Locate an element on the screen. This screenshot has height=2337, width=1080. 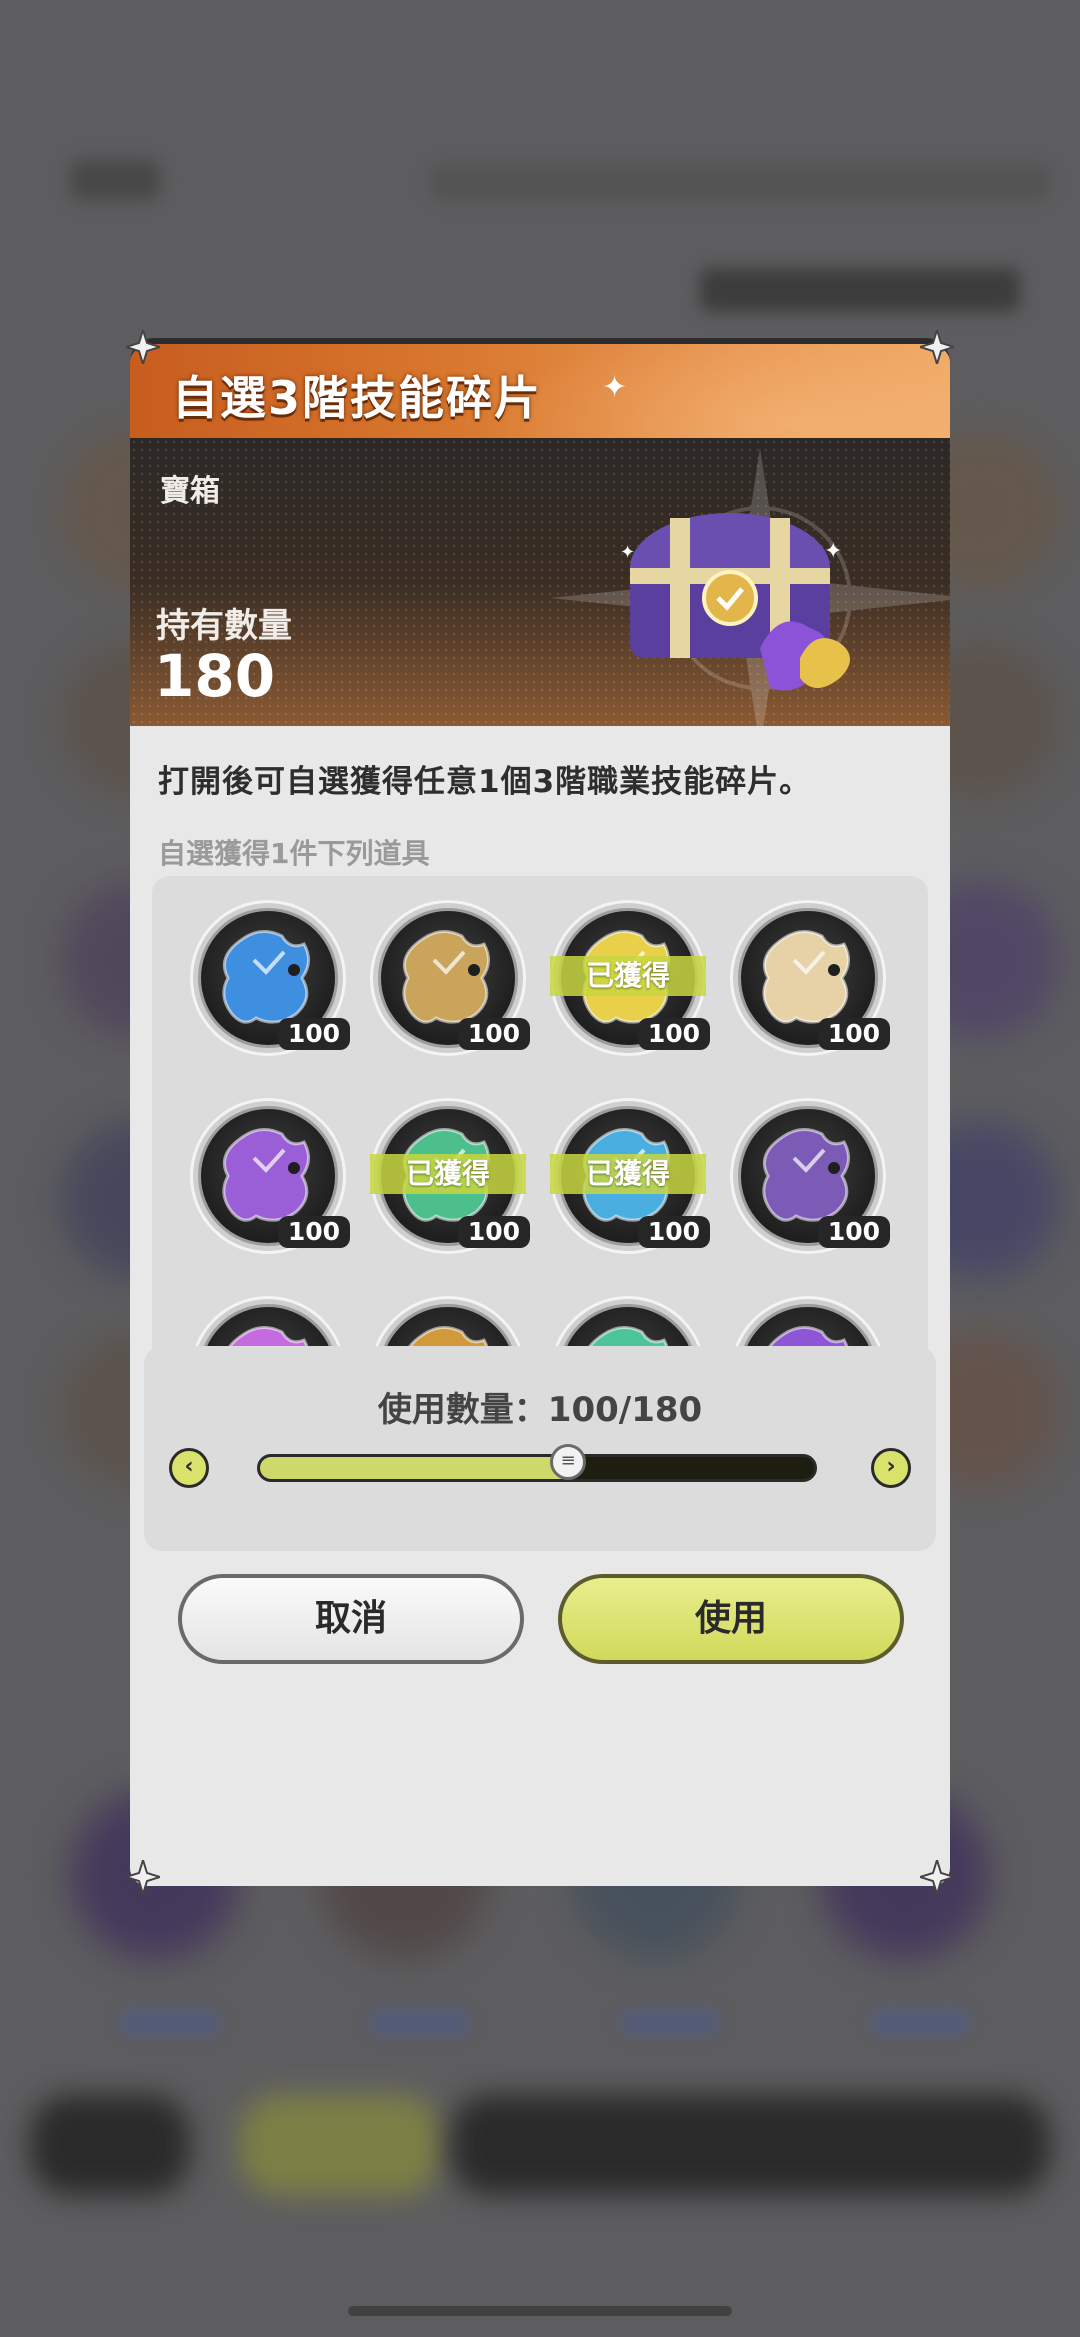
owned-quantity-label: 持有數量 is located at coordinates (224, 626).